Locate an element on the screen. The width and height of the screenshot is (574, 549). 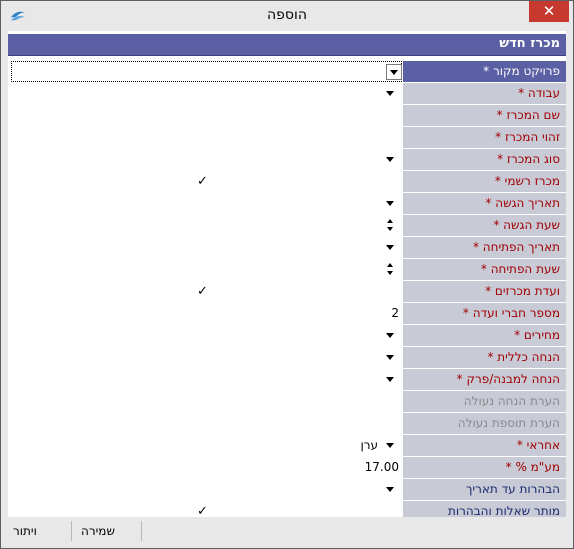
field-label: * סוג המכרז is located at coordinates (484, 159).